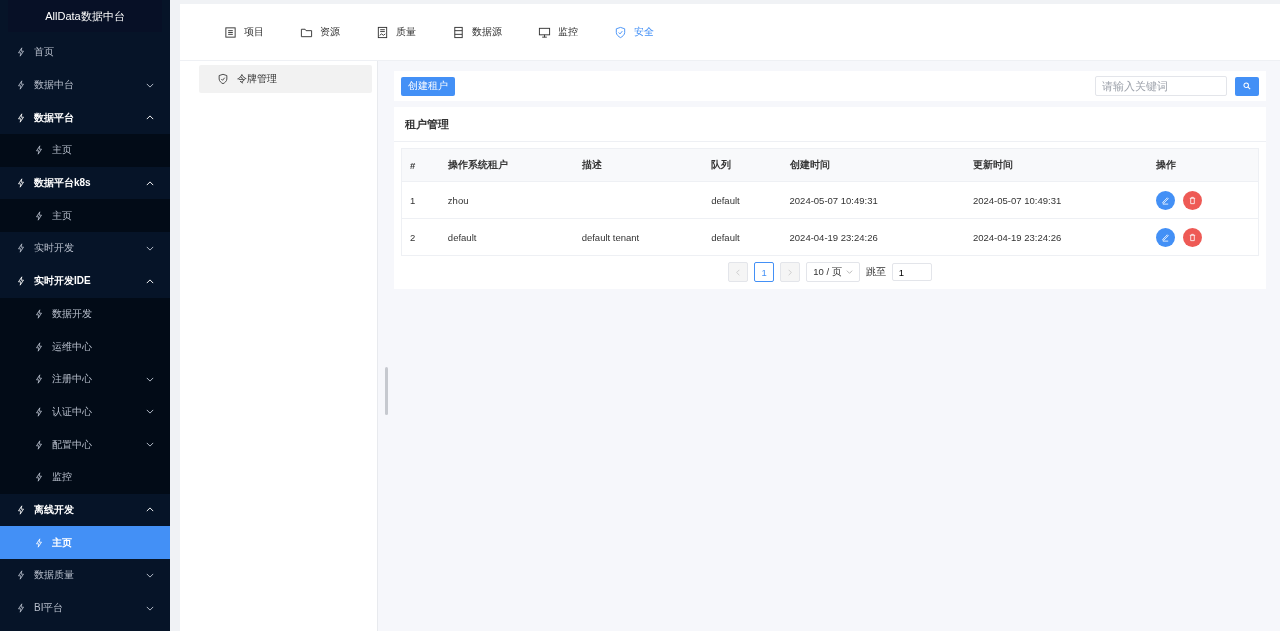 The width and height of the screenshot is (1280, 631). I want to click on list-icon, so click(230, 32).